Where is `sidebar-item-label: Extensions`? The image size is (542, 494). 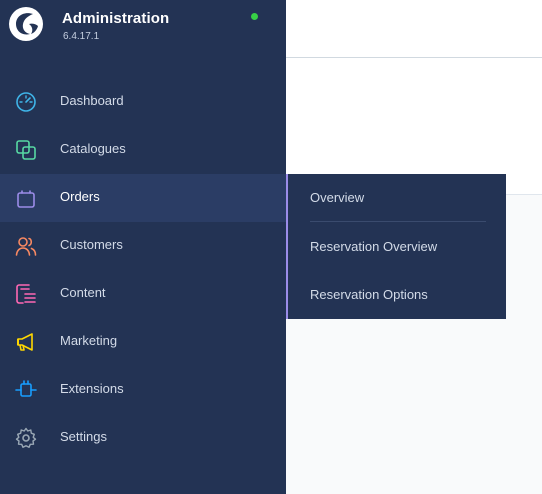 sidebar-item-label: Extensions is located at coordinates (92, 388).